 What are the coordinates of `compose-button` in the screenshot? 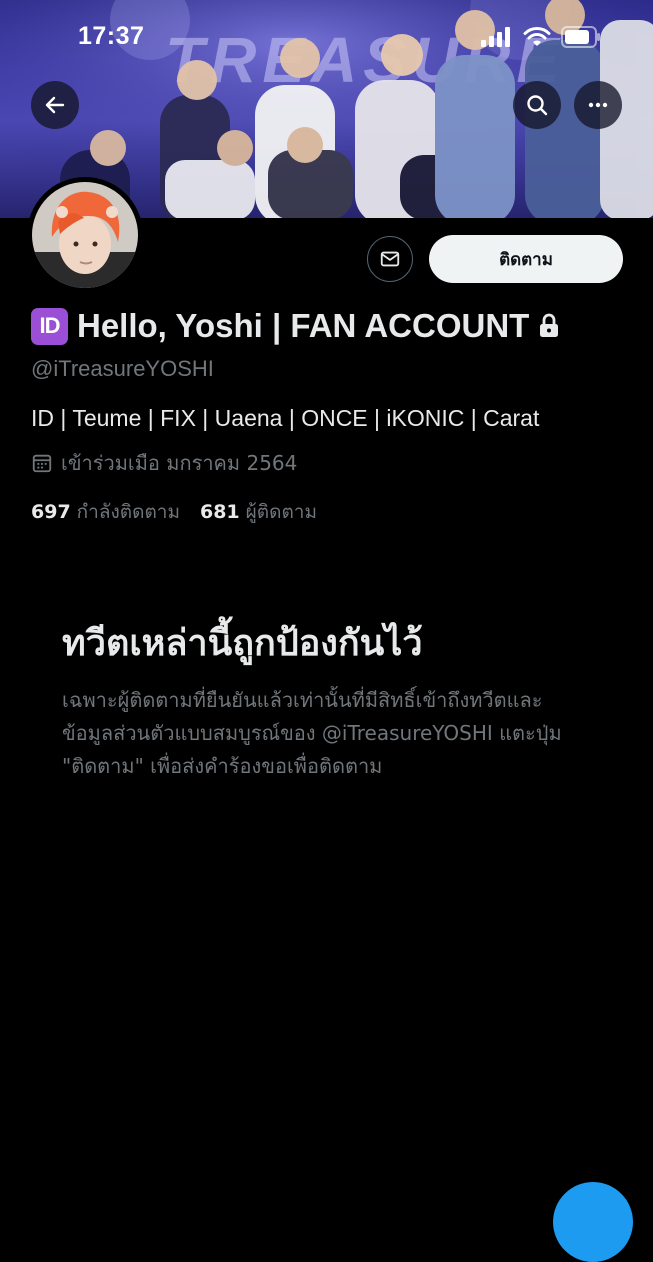 It's located at (593, 1222).